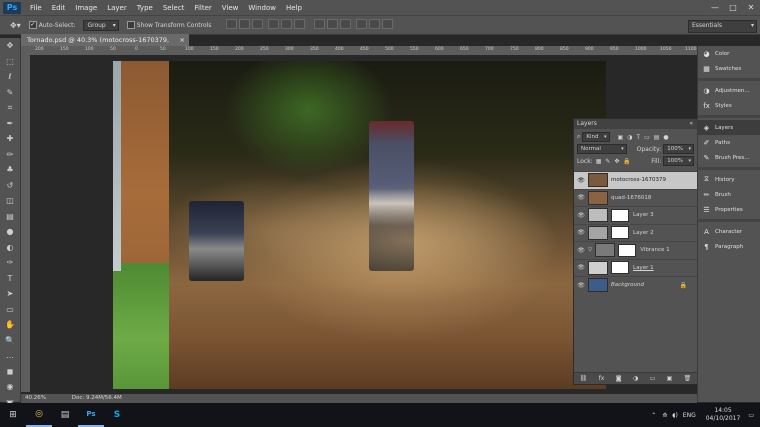  What do you see at coordinates (635, 267) in the screenshot?
I see `layer-row: 👁 Layer 1` at bounding box center [635, 267].